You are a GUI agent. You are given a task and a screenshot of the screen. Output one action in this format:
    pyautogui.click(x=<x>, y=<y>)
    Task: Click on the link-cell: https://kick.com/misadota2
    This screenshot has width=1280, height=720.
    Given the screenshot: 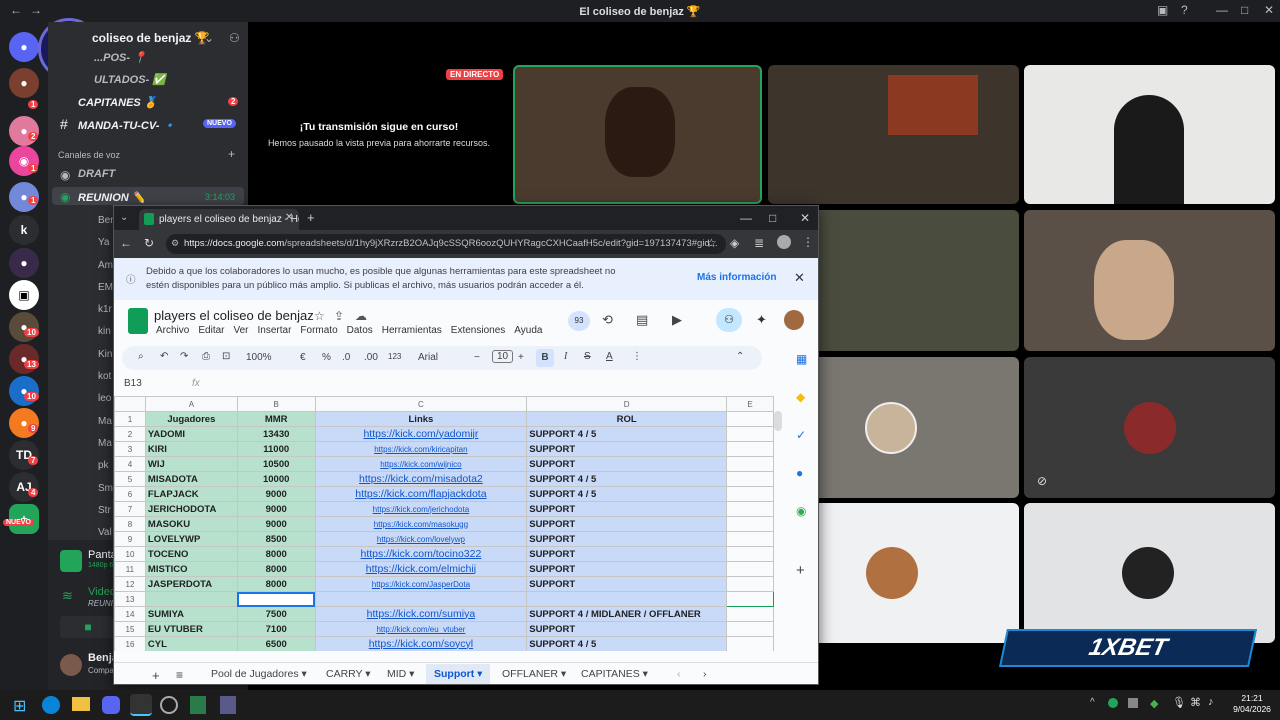 What is the action you would take?
    pyautogui.click(x=421, y=479)
    